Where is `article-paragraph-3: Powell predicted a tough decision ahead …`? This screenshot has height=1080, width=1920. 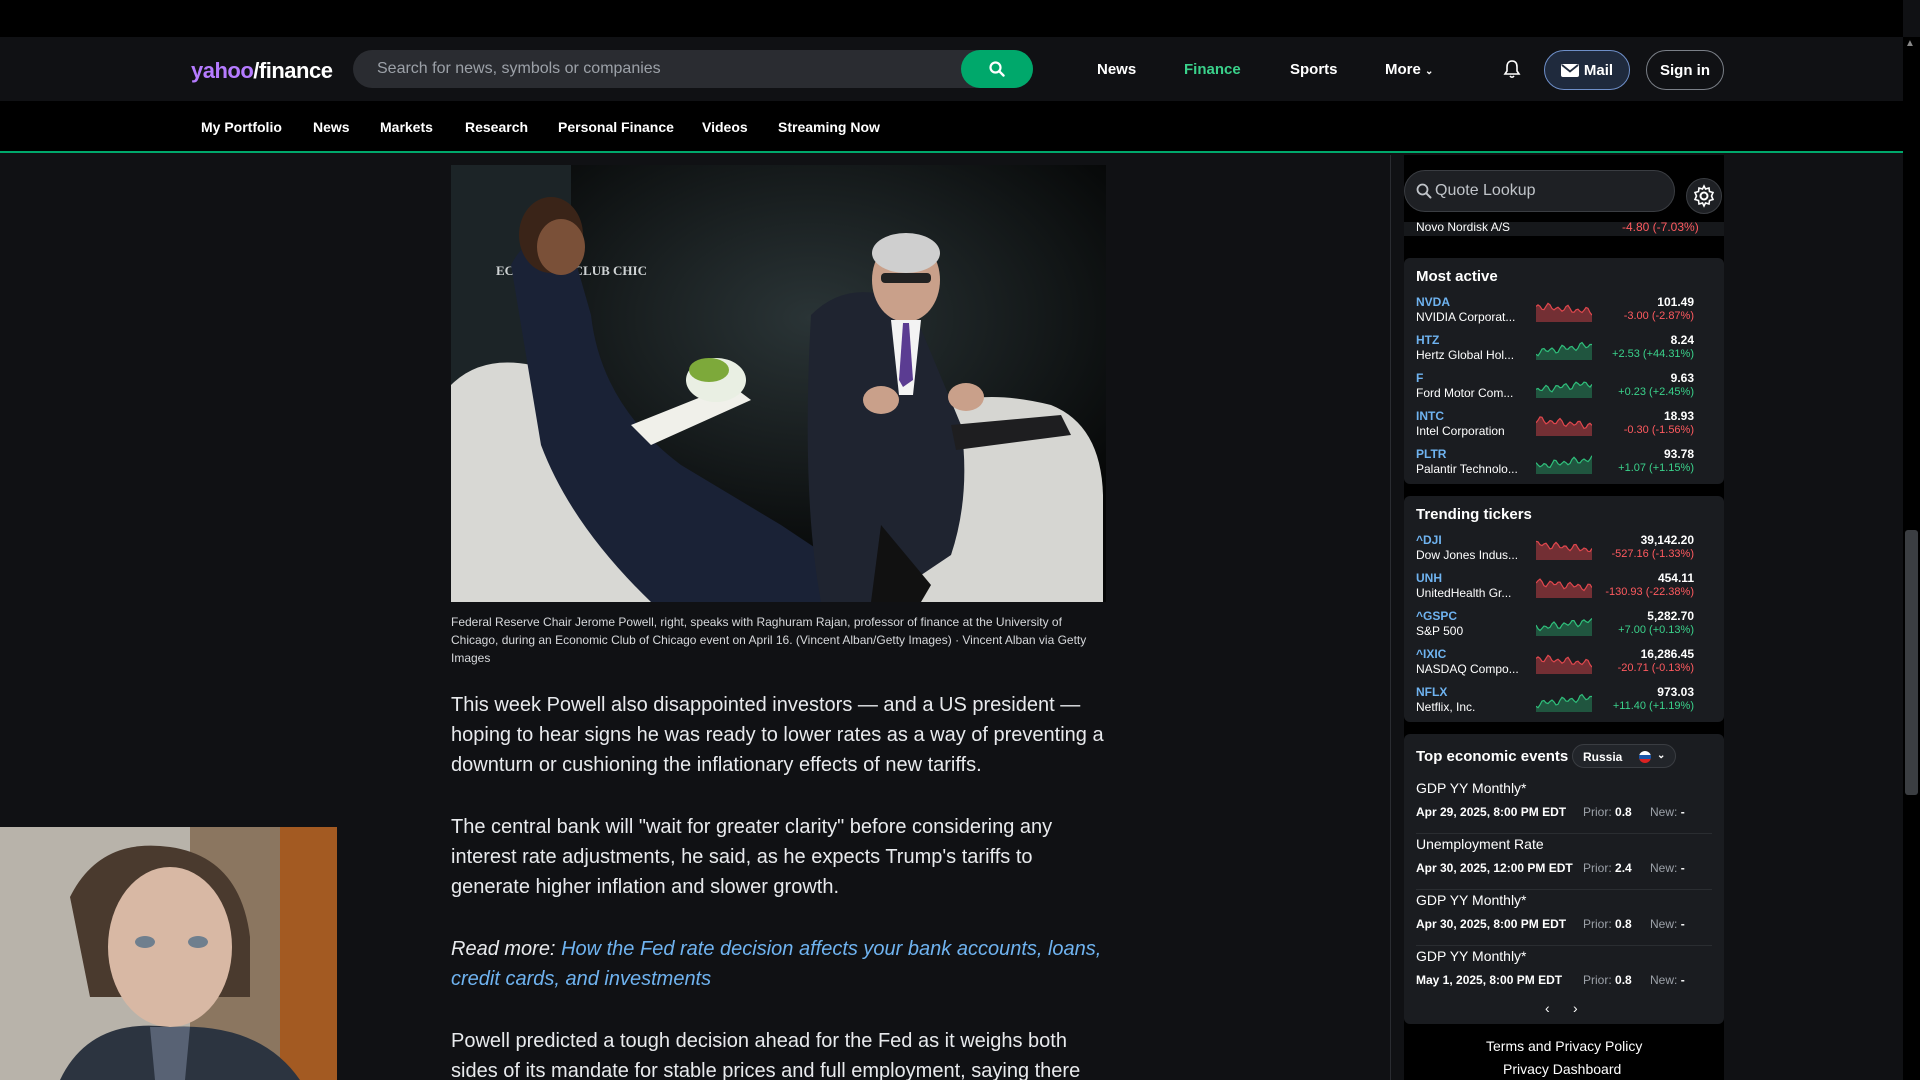 article-paragraph-3: Powell predicted a tough decision ahead … is located at coordinates (766, 1055).